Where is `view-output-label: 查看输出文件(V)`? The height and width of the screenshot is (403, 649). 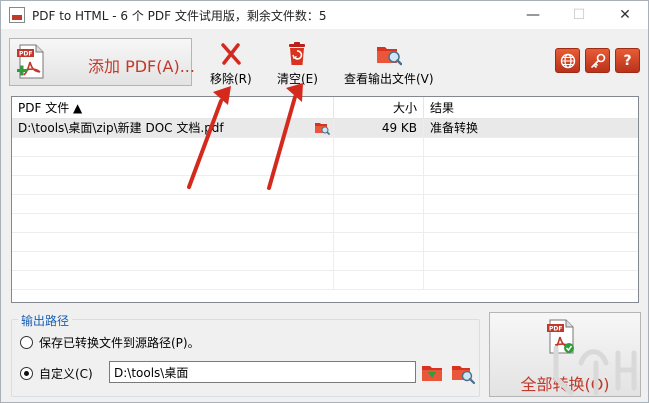
view-output-label: 查看输出文件(V) is located at coordinates (389, 79).